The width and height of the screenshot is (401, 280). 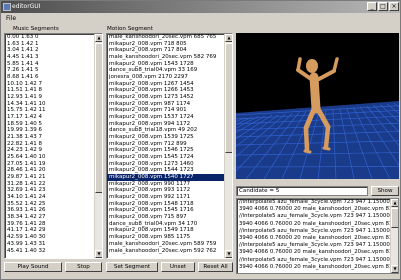 I want to click on list-item: mikapur2_008.vpm 1266 1453, so click(x=169, y=90).